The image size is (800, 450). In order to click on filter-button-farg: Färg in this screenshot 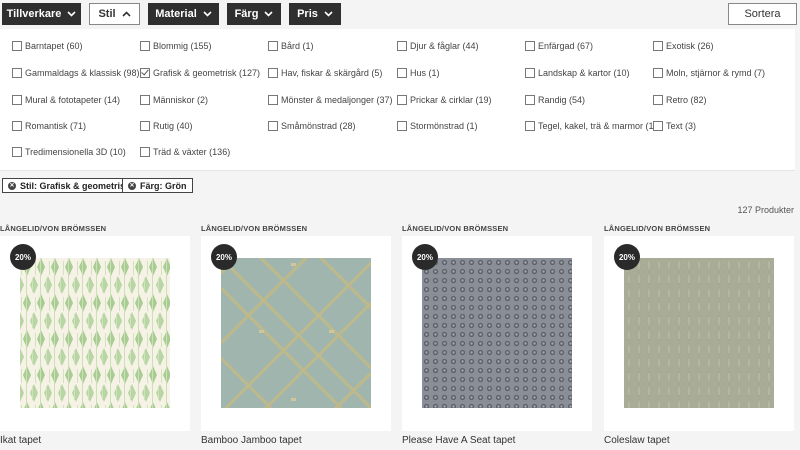, I will do `click(254, 14)`.